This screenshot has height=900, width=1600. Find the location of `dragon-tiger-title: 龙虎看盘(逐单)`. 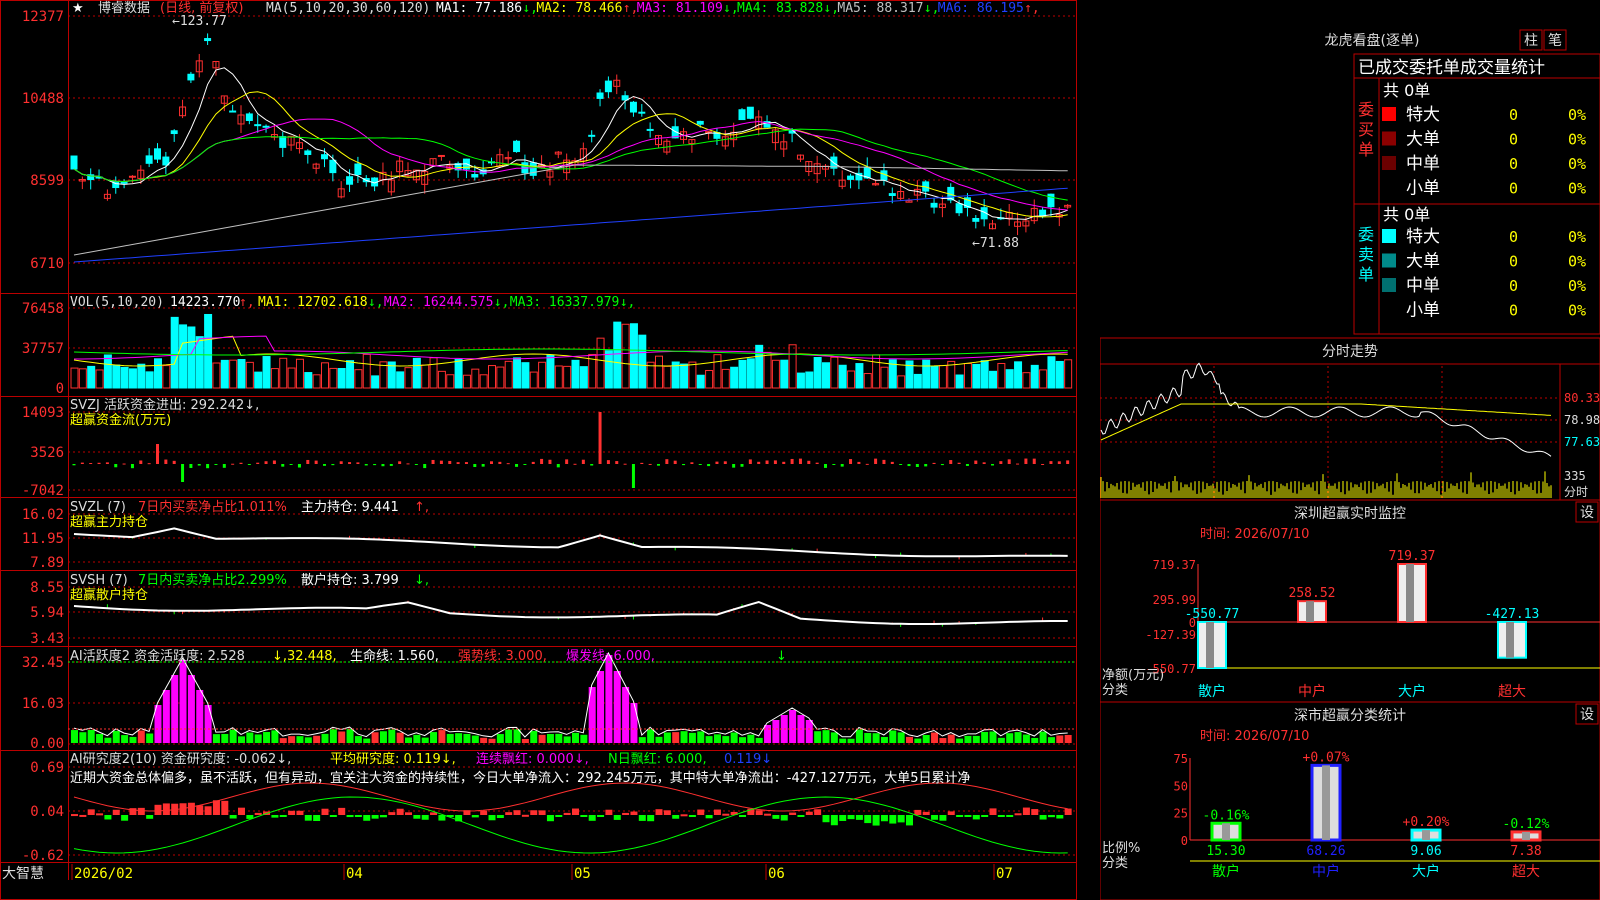

dragon-tiger-title: 龙虎看盘(逐单) is located at coordinates (1372, 40).